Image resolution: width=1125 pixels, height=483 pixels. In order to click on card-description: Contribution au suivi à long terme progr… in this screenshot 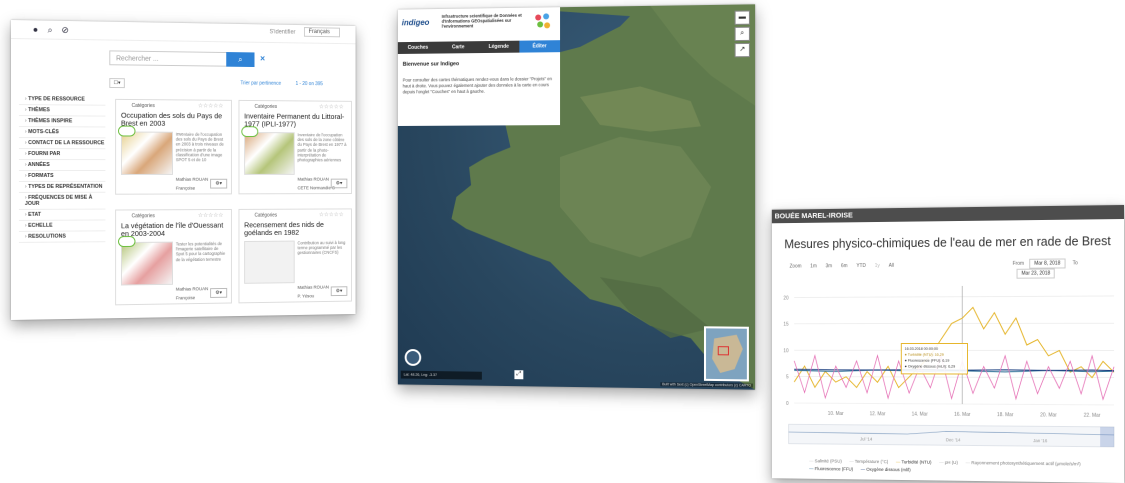, I will do `click(321, 248)`.